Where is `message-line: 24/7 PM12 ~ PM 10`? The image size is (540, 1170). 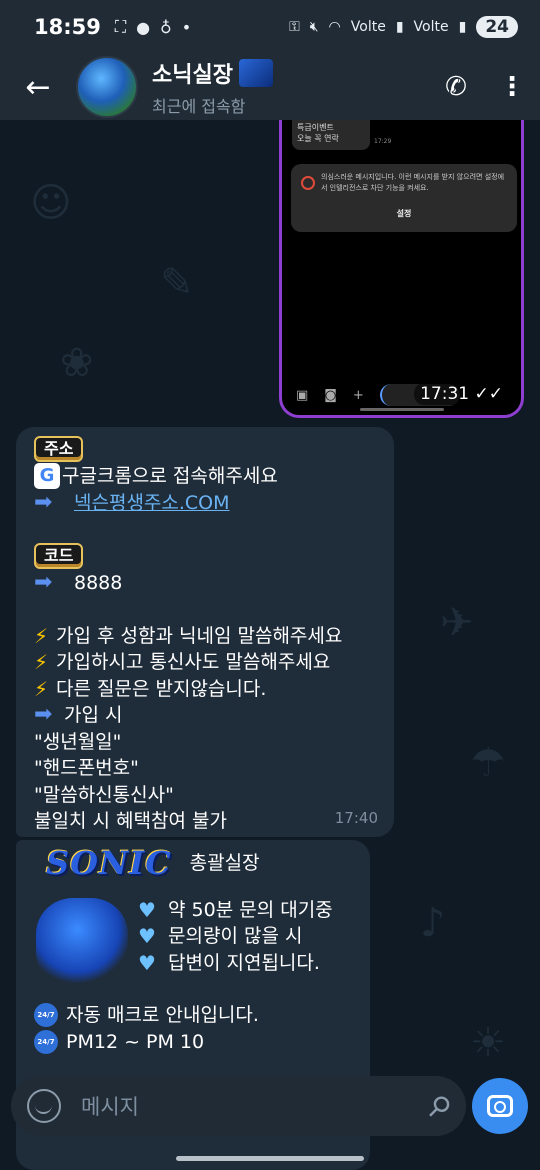
message-line: 24/7 PM12 ~ PM 10 is located at coordinates (193, 1042).